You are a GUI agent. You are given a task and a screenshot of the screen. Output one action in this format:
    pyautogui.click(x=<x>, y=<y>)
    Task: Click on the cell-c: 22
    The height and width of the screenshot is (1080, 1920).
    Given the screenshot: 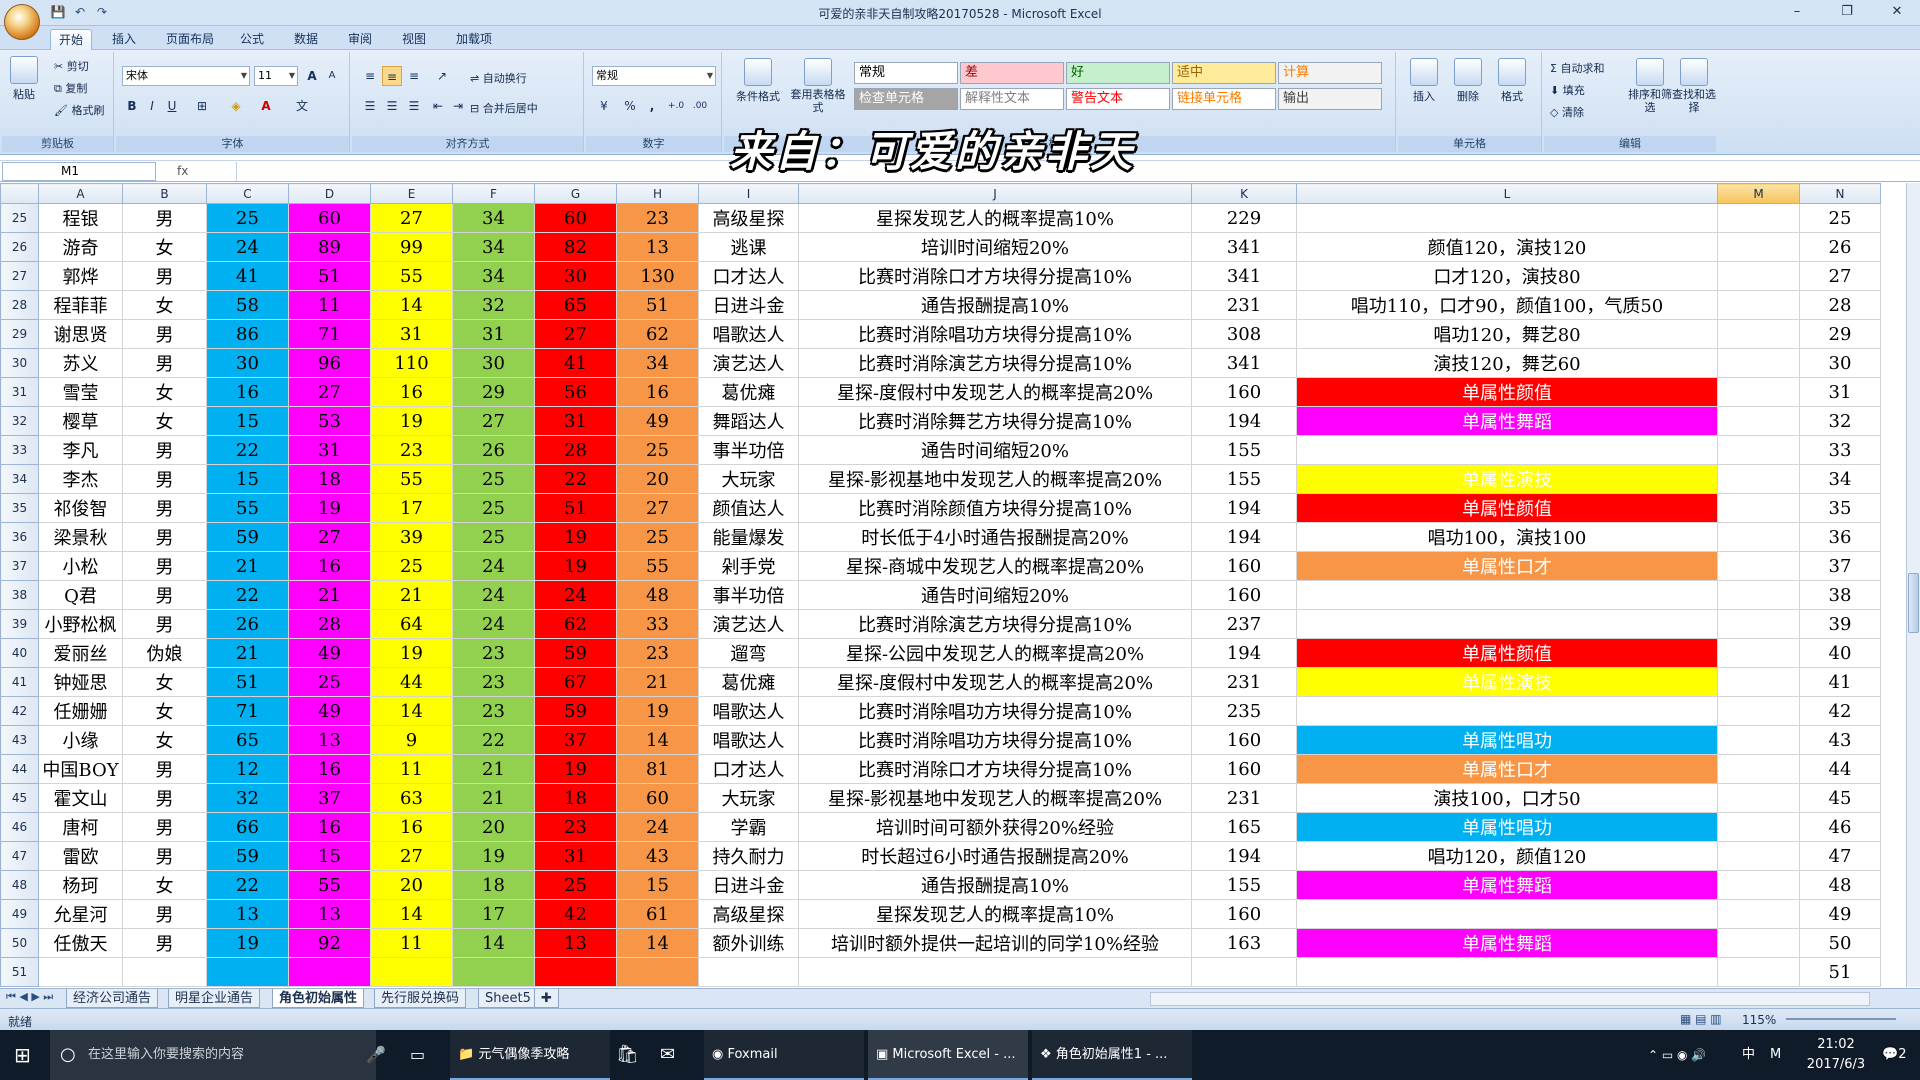 What is the action you would take?
    pyautogui.click(x=247, y=450)
    